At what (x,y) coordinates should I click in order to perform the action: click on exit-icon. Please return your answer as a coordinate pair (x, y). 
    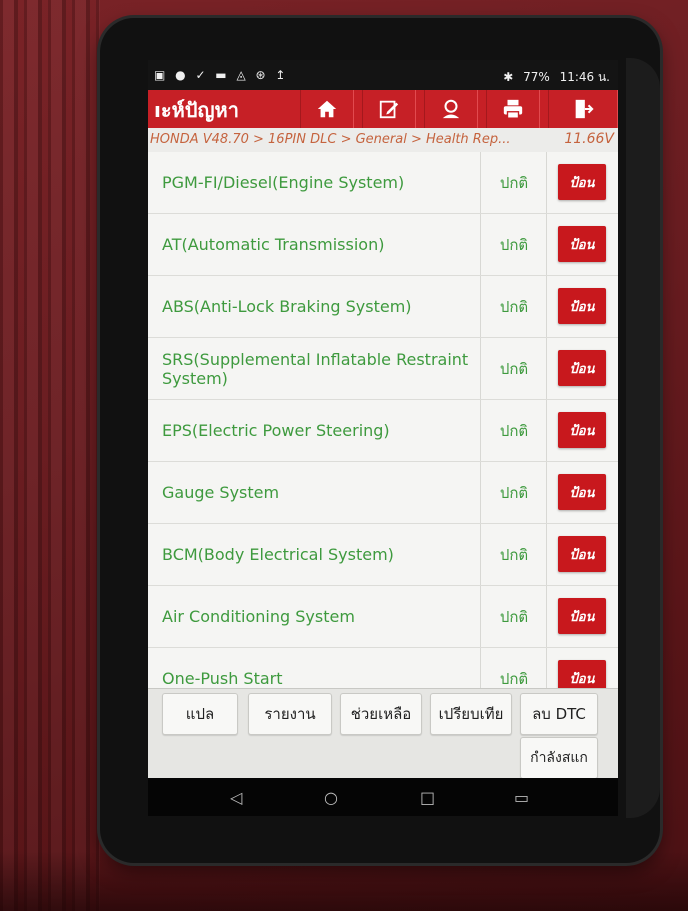
    Looking at the image, I should click on (584, 109).